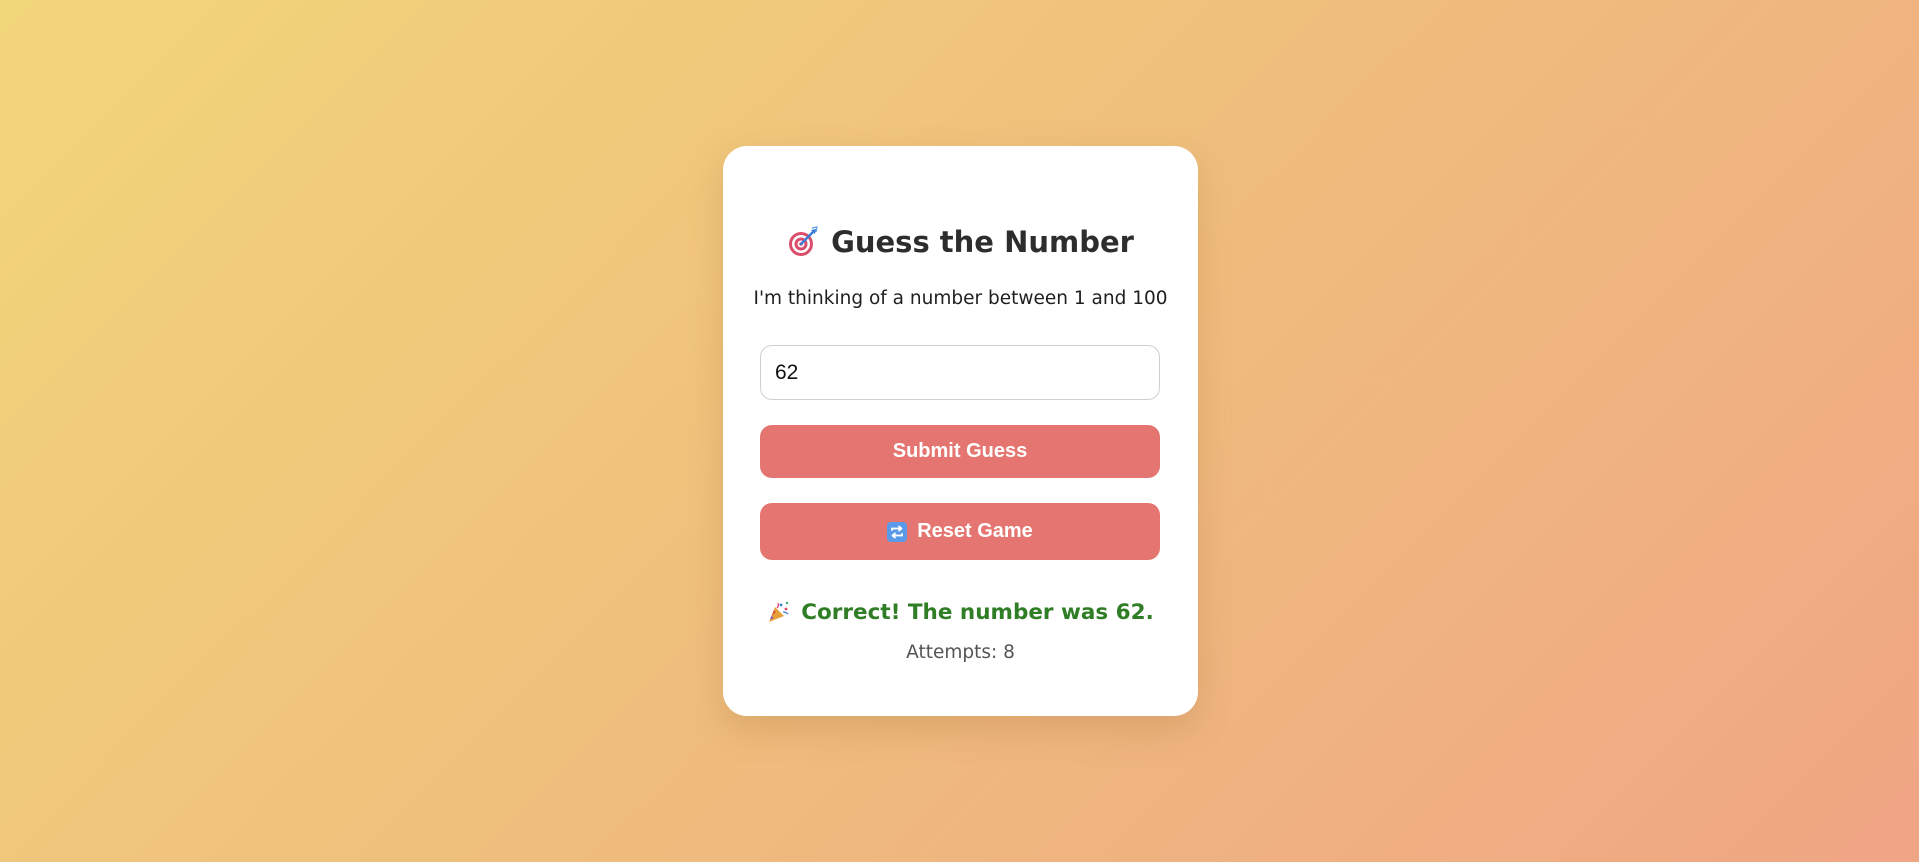 The image size is (1919, 862). What do you see at coordinates (960, 652) in the screenshot?
I see `attempts-counter: Attempts: 8` at bounding box center [960, 652].